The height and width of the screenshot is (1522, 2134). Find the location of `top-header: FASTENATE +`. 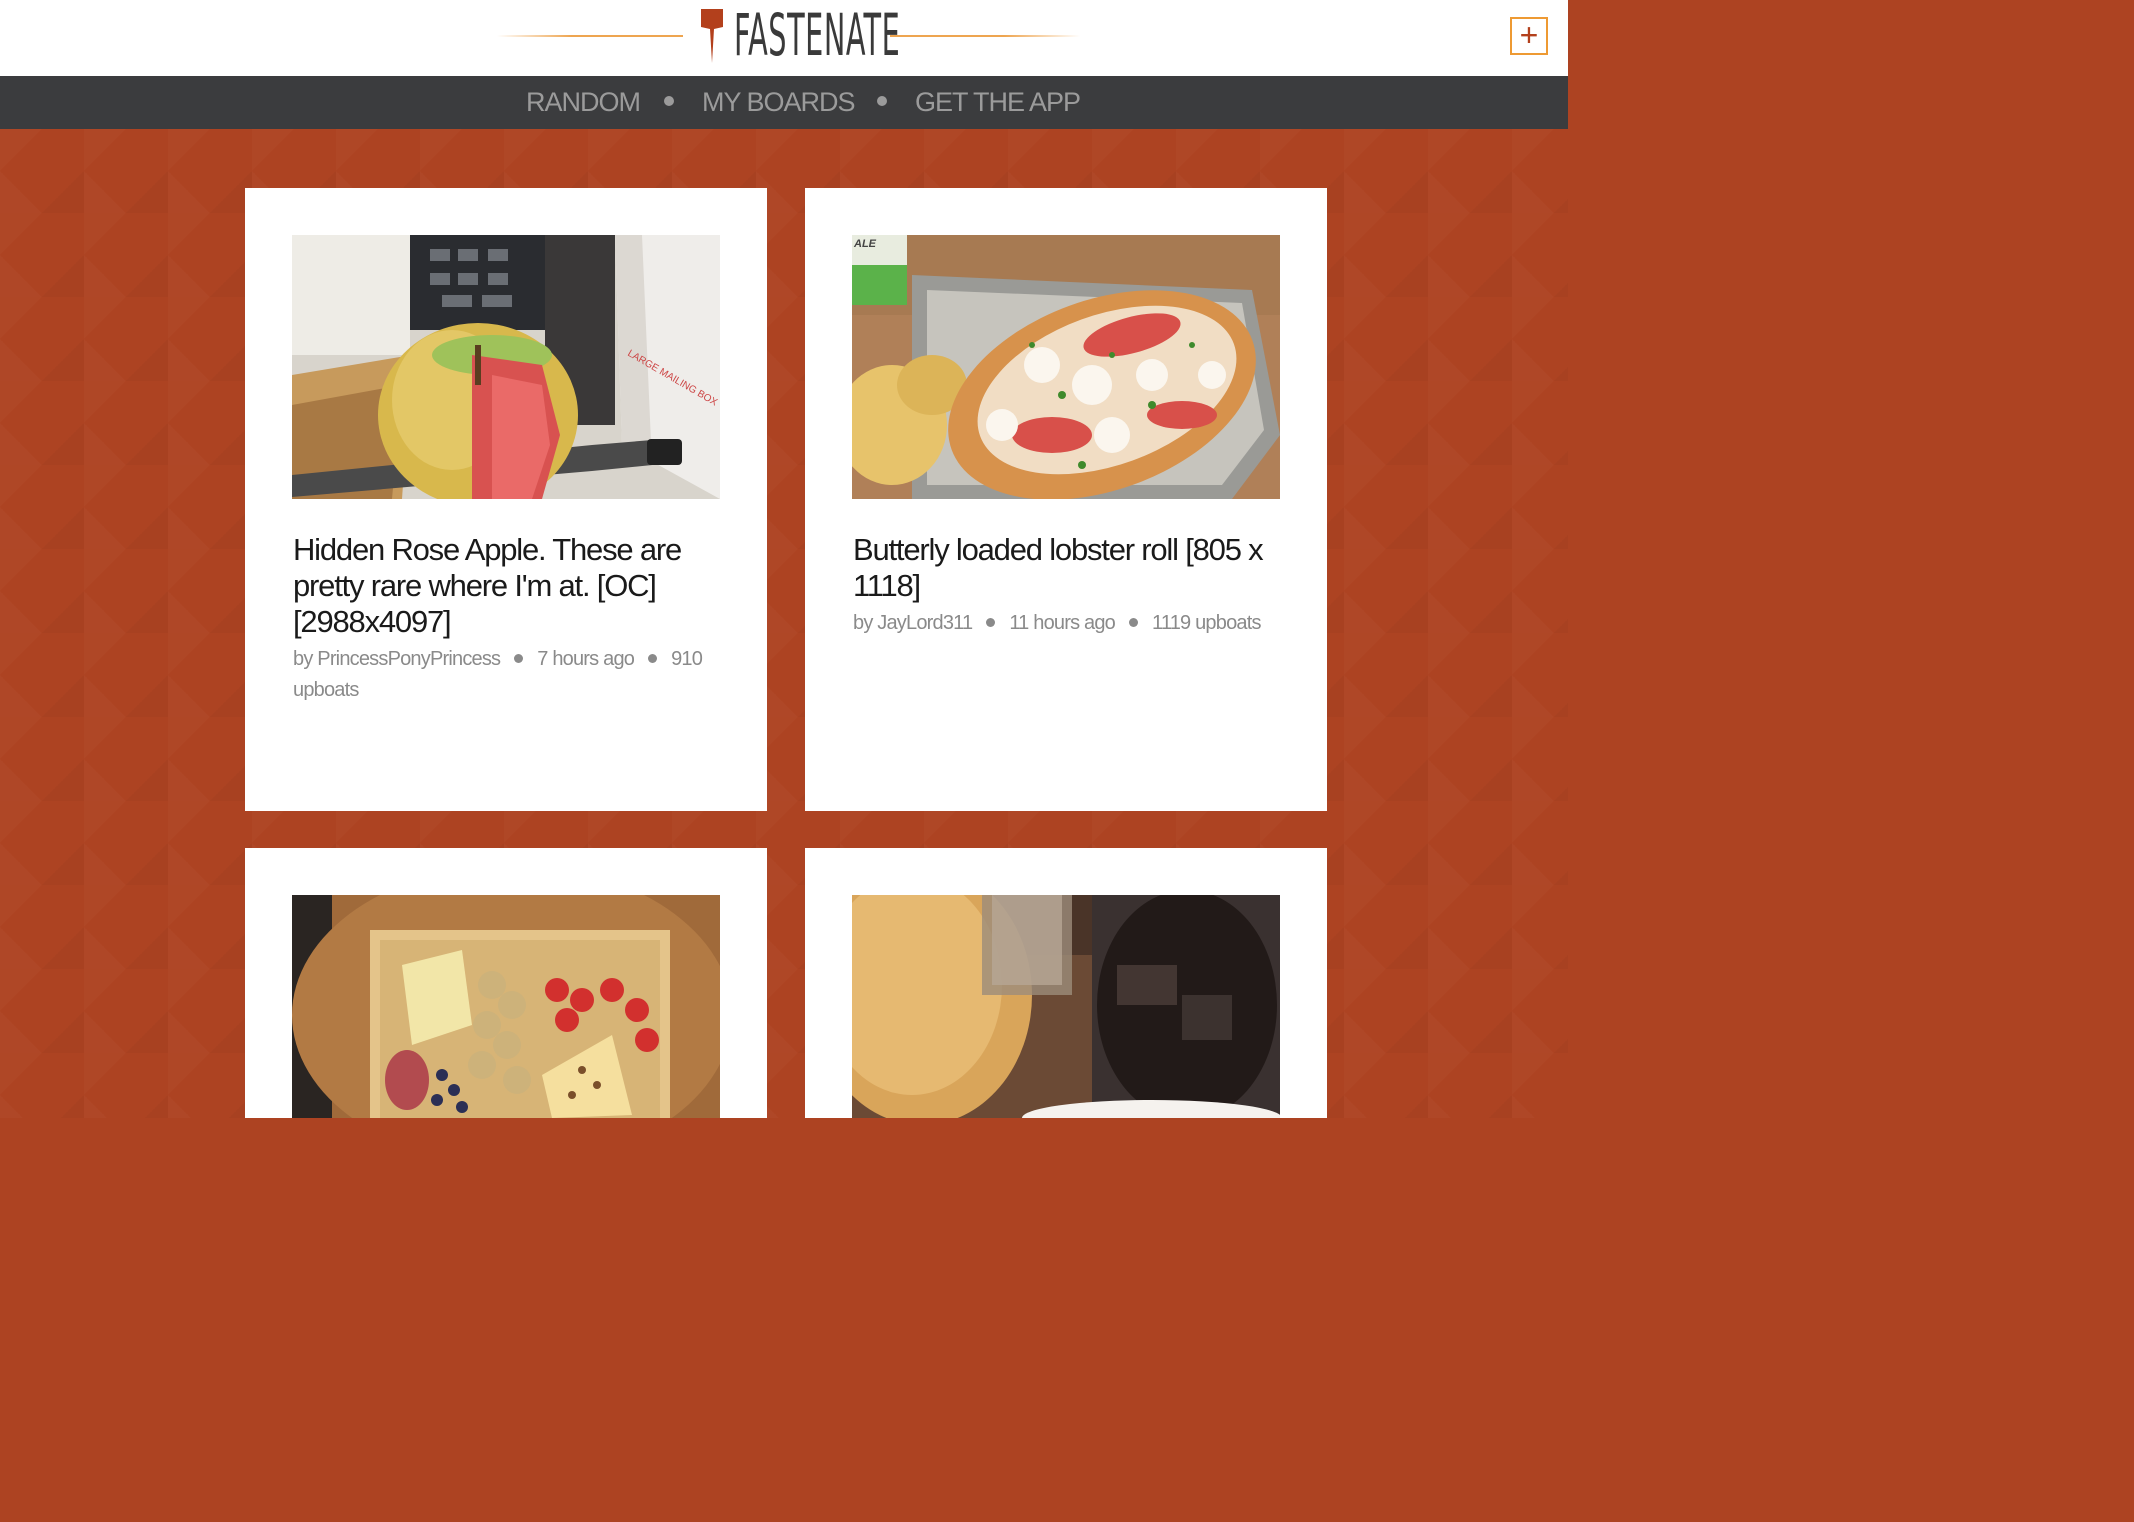

top-header: FASTENATE + is located at coordinates (784, 38).